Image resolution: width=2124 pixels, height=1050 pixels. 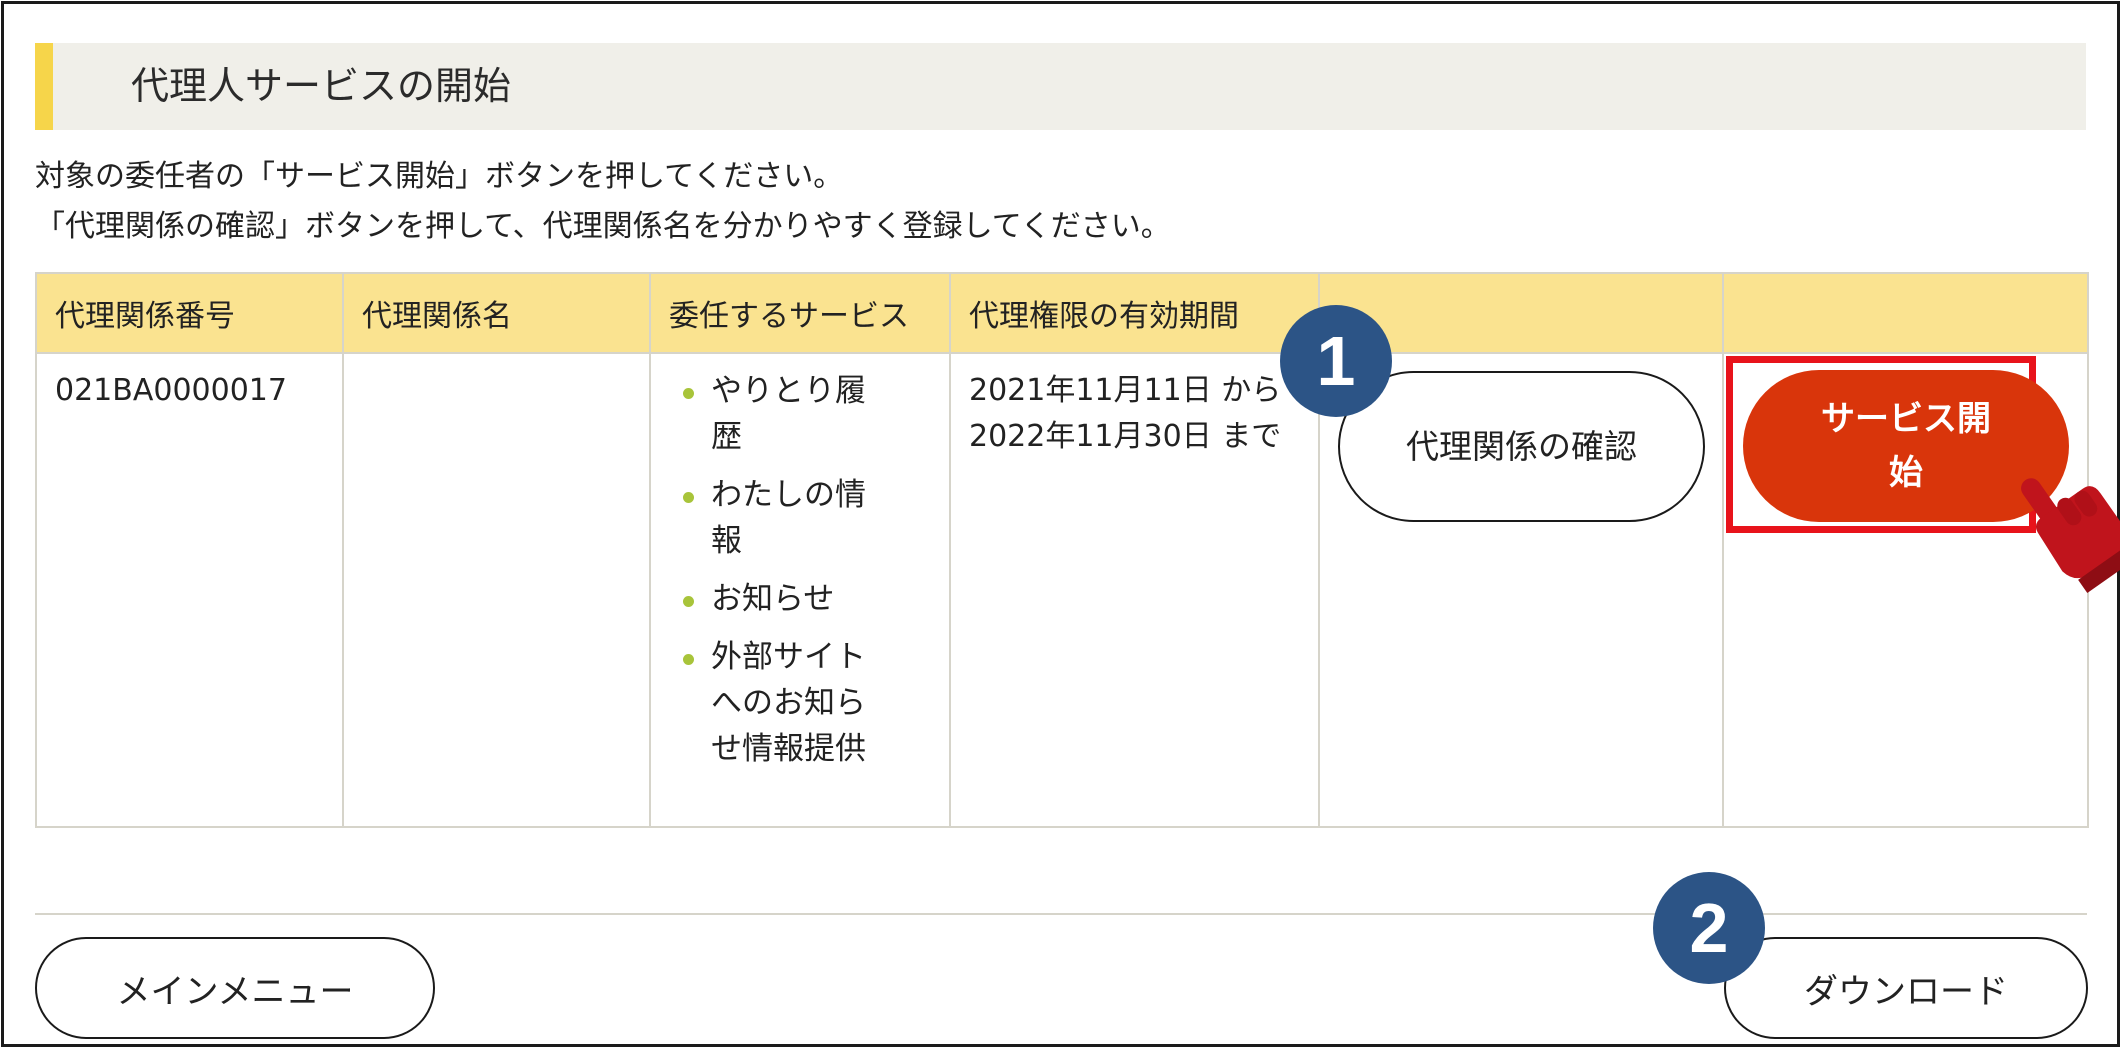 I want to click on service-label: お知らせ, so click(x=773, y=599).